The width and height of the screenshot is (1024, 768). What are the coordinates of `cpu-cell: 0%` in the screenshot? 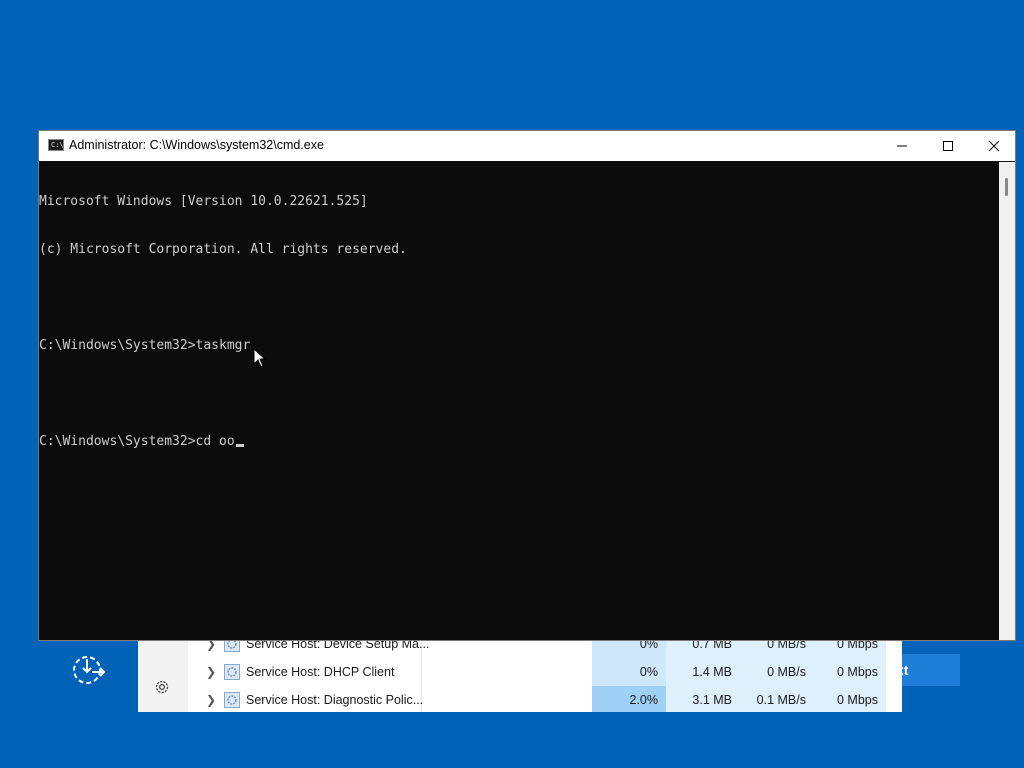 It's located at (629, 672).